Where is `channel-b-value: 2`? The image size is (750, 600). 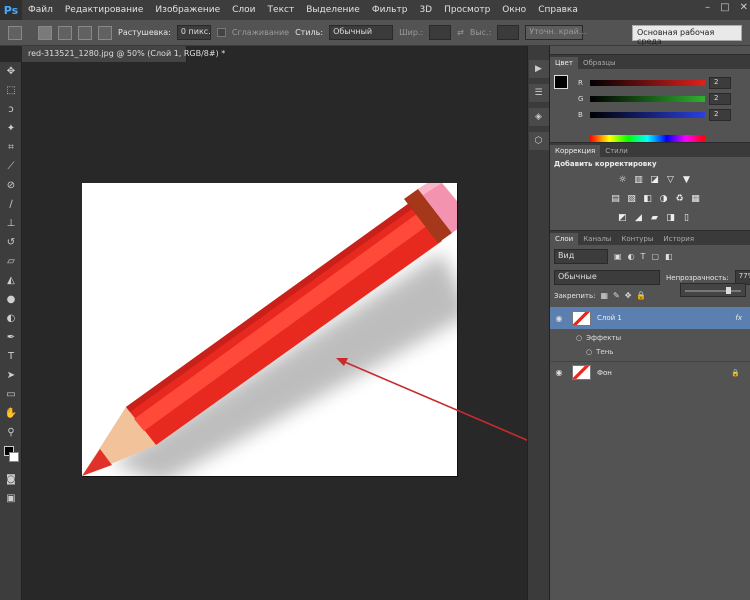 channel-b-value: 2 is located at coordinates (720, 115).